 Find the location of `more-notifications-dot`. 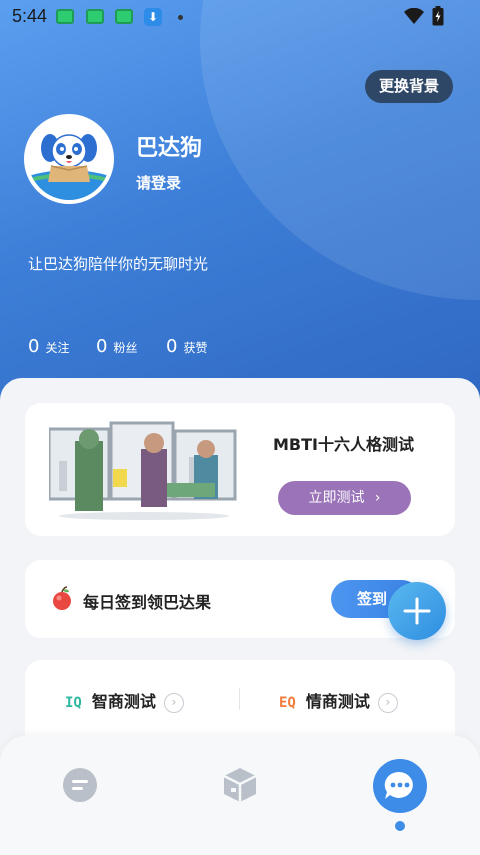

more-notifications-dot is located at coordinates (180, 17).